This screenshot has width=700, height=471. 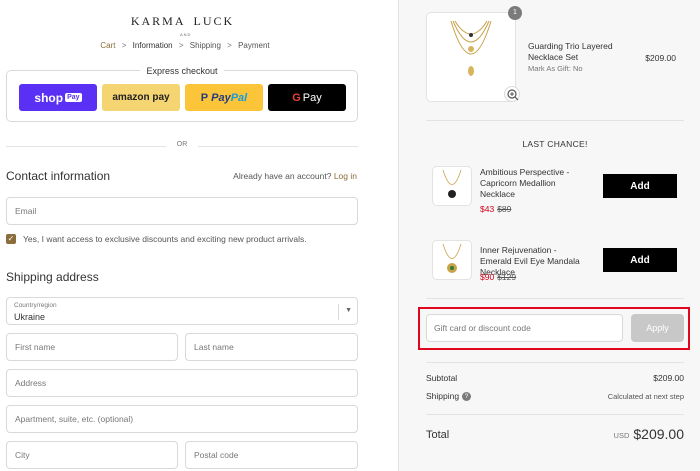 I want to click on paypal-label-a: Pay, so click(x=221, y=97).